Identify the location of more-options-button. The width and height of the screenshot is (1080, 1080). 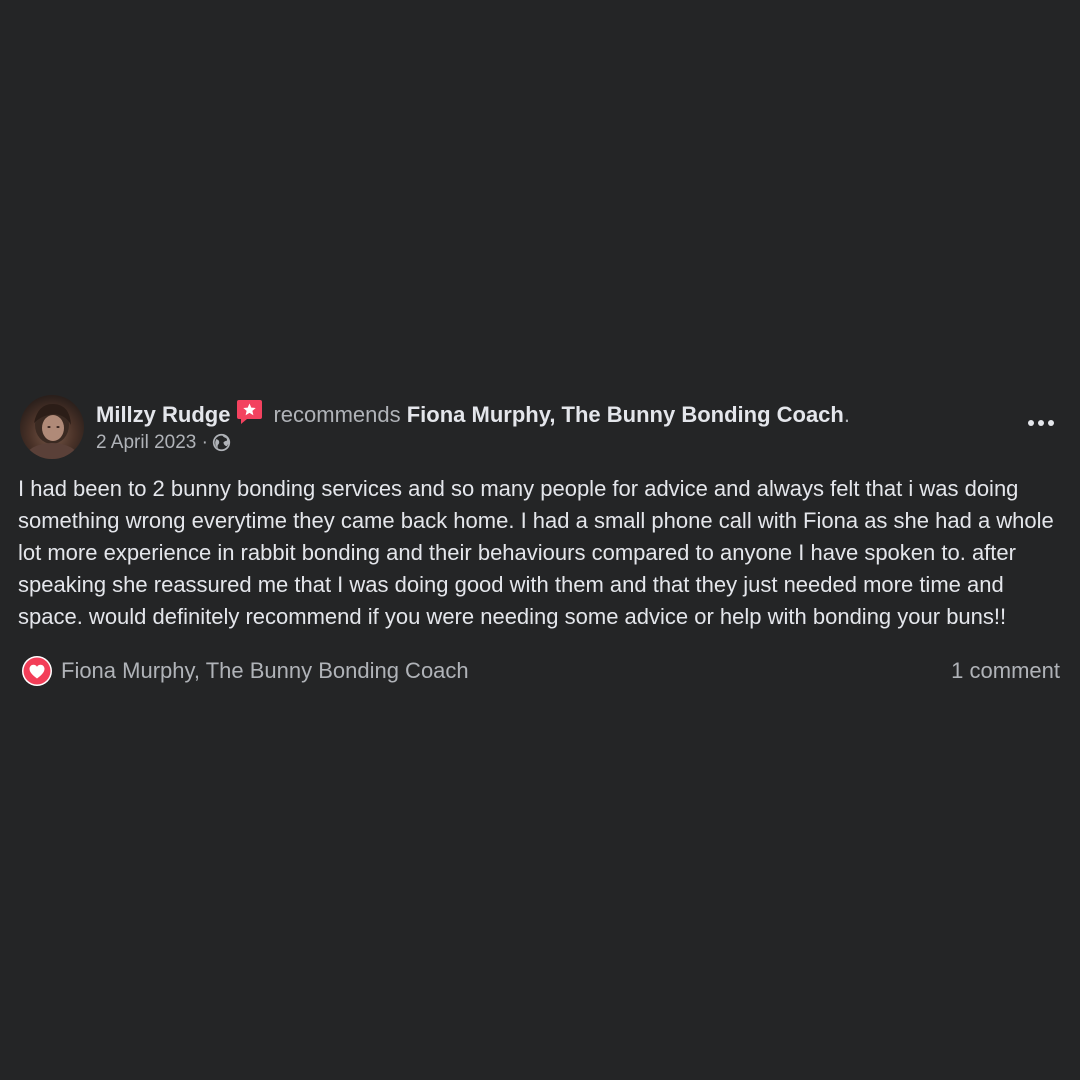
(1041, 423).